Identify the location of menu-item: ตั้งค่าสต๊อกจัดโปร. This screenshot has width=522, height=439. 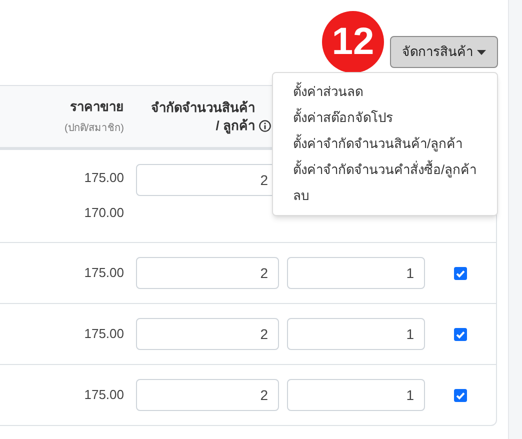
(385, 118).